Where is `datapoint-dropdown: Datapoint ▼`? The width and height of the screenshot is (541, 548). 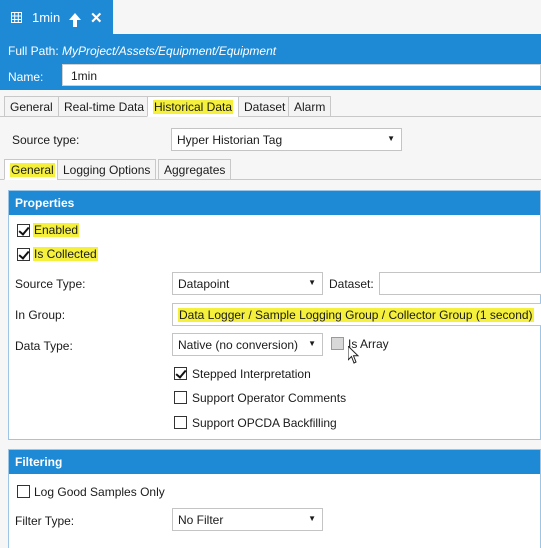 datapoint-dropdown: Datapoint ▼ is located at coordinates (247, 283).